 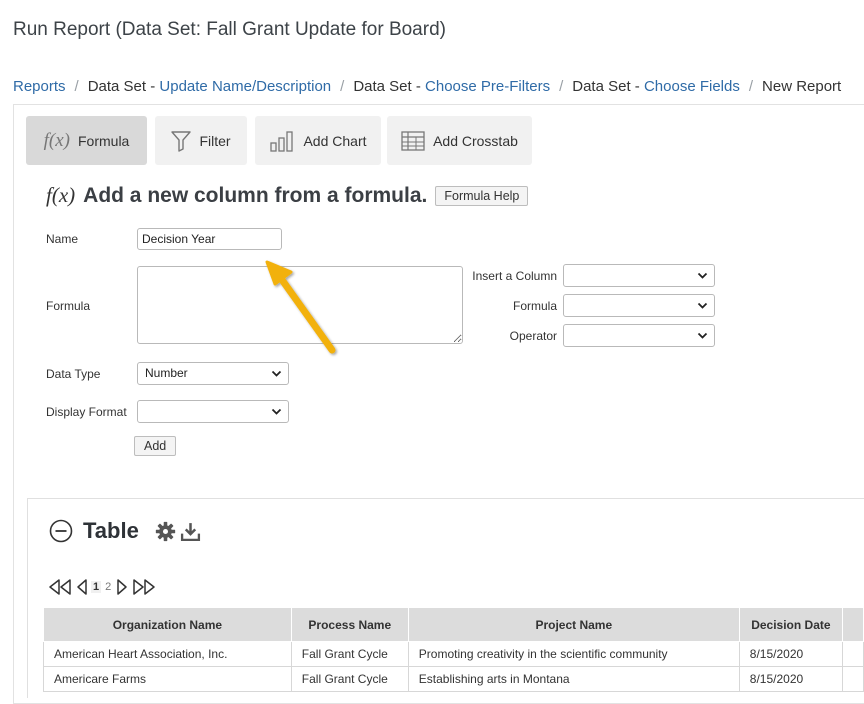 I want to click on bar-chart-icon, so click(x=282, y=141).